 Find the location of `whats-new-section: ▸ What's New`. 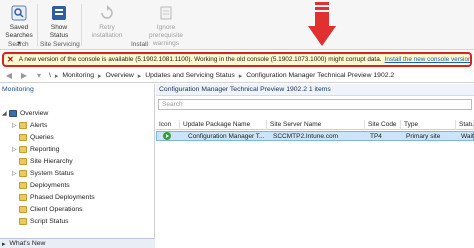

whats-new-section: ▸ What's New is located at coordinates (77, 243).